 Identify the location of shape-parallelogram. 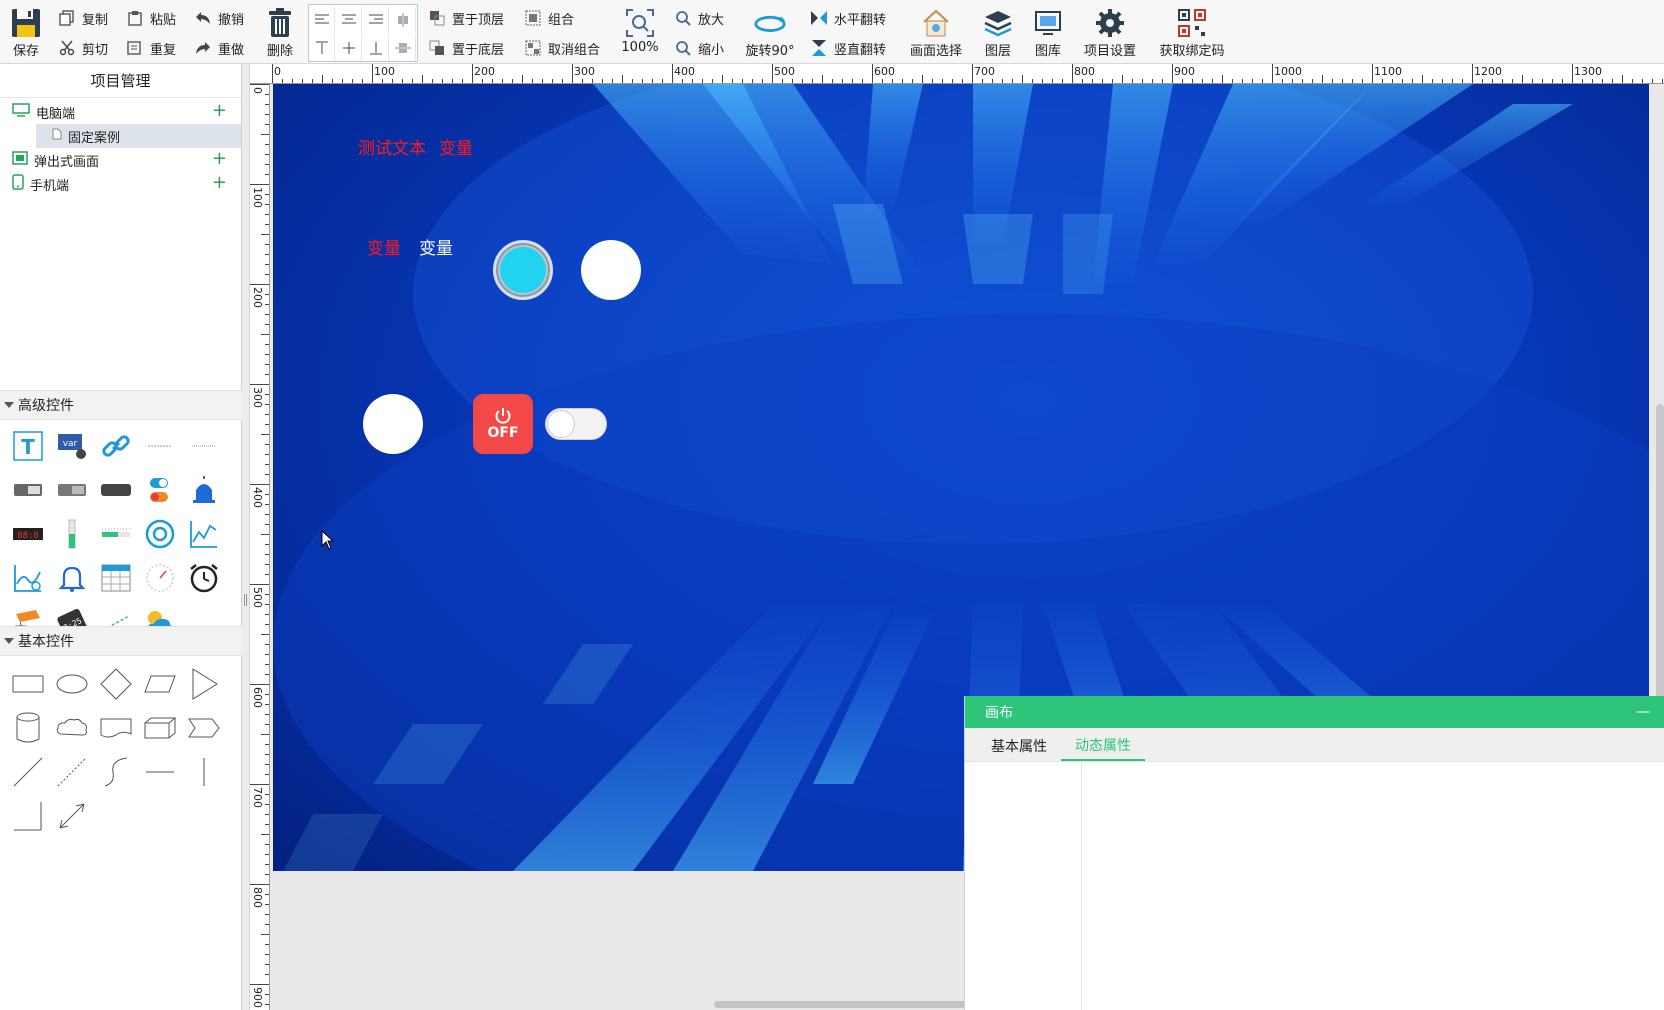
(160, 684).